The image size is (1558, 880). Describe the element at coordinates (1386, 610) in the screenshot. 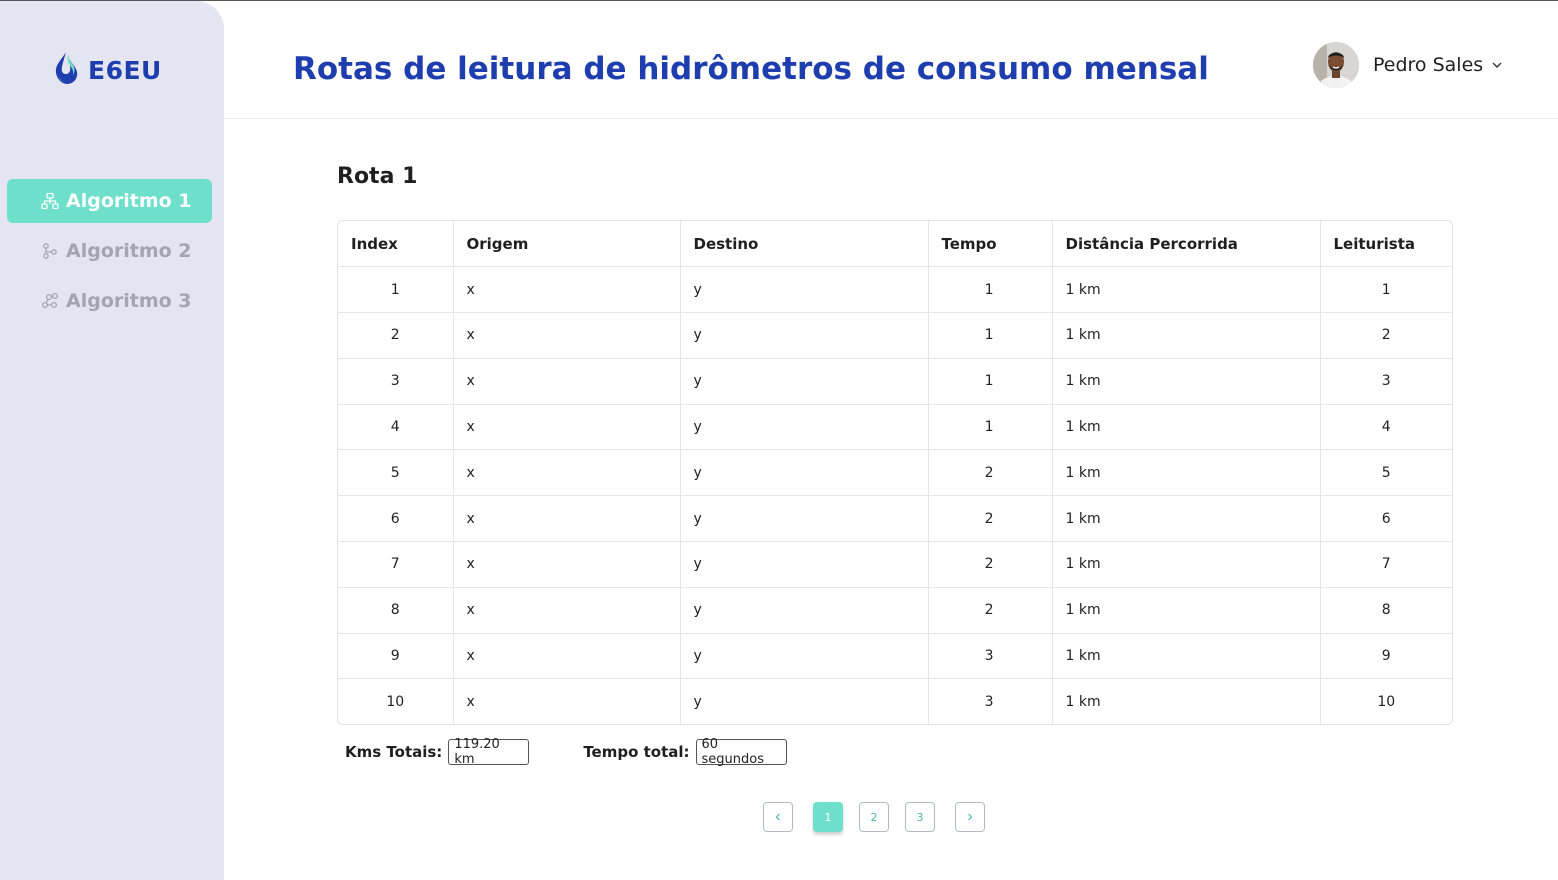

I see `cell-leiturista: 8` at that location.